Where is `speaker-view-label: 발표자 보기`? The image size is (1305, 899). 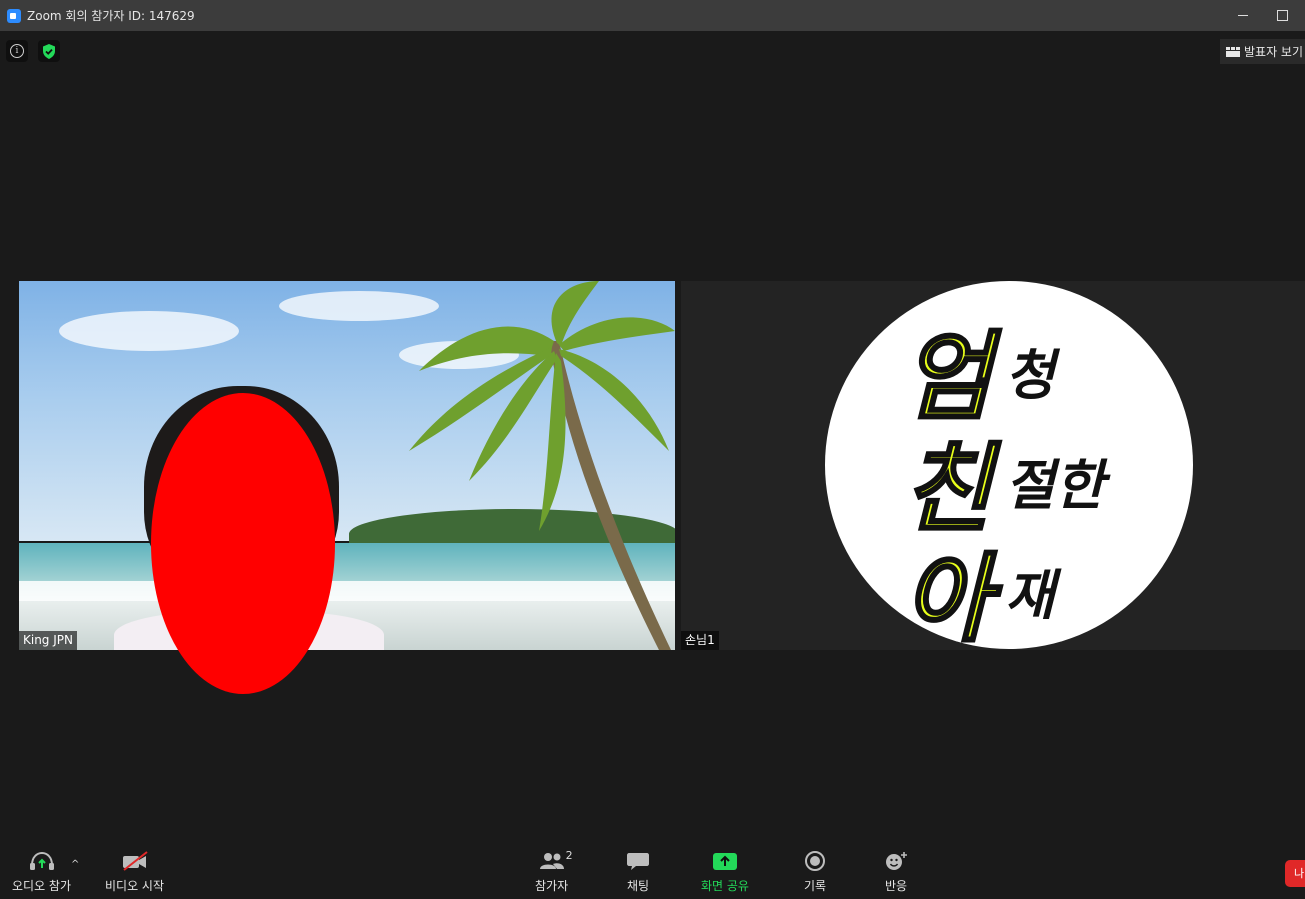 speaker-view-label: 발표자 보기 is located at coordinates (1273, 52).